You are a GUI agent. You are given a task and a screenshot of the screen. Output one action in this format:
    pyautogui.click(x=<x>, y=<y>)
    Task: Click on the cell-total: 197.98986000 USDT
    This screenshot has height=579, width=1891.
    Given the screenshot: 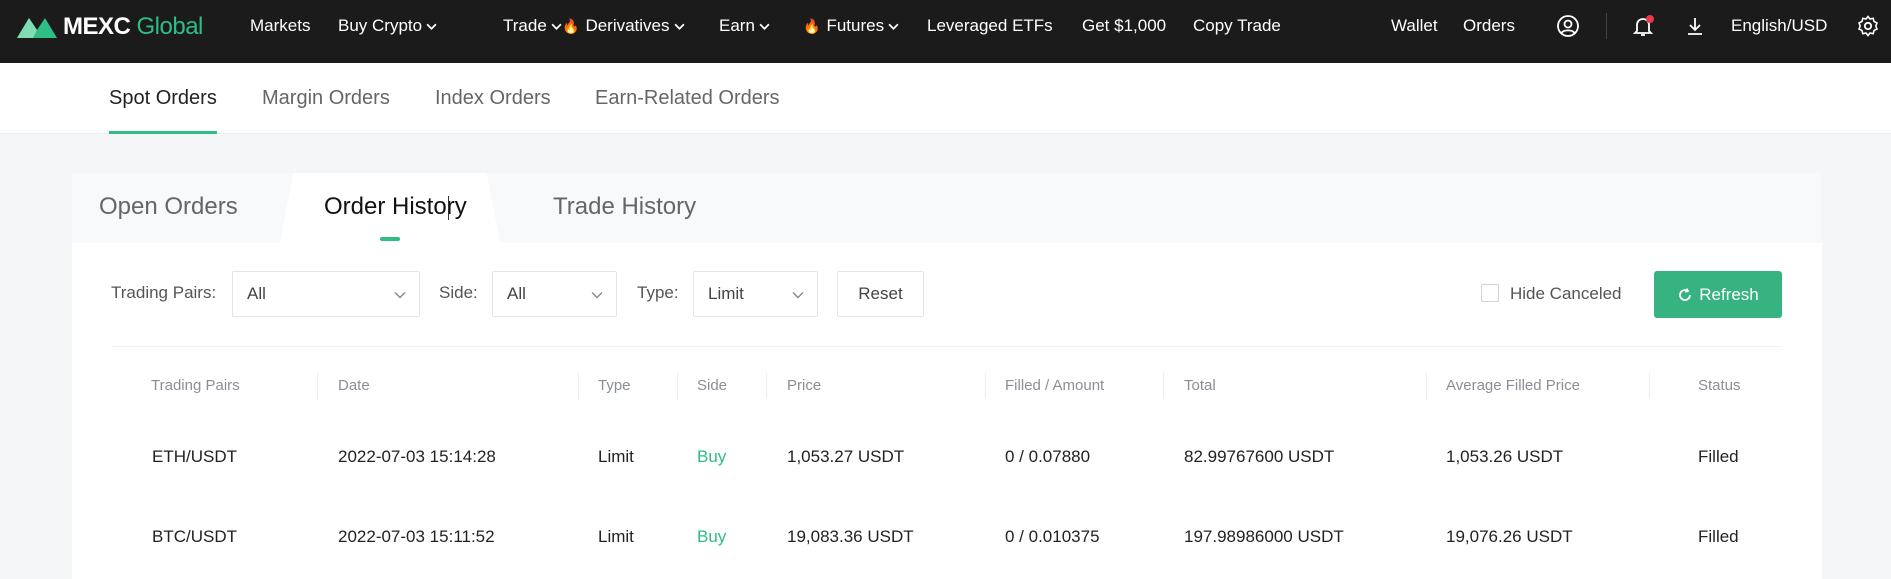 What is the action you would take?
    pyautogui.click(x=1264, y=536)
    